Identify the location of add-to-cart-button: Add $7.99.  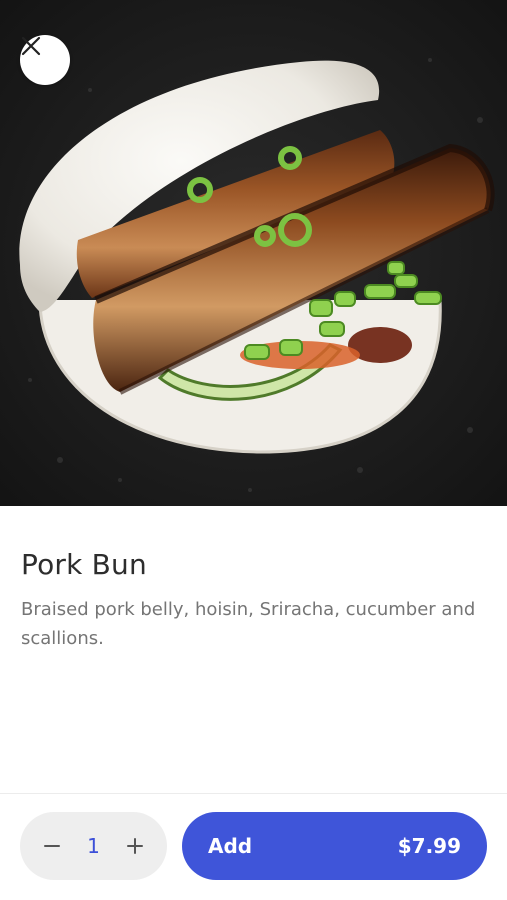
(334, 846).